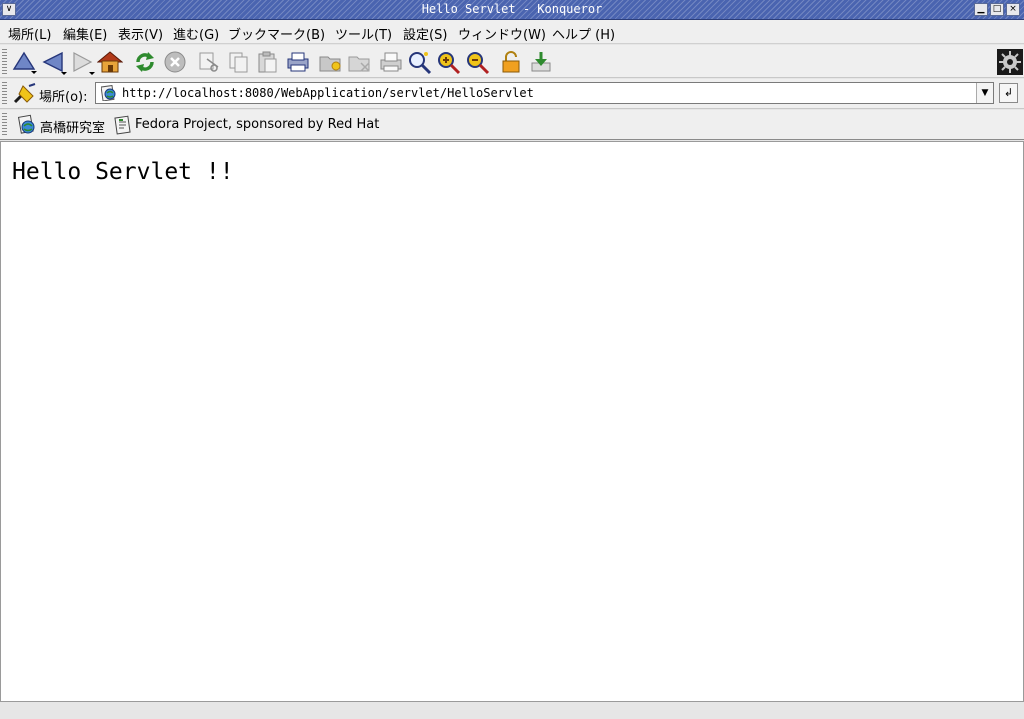 This screenshot has height=719, width=1024. I want to click on maximize-icon: □, so click(997, 9).